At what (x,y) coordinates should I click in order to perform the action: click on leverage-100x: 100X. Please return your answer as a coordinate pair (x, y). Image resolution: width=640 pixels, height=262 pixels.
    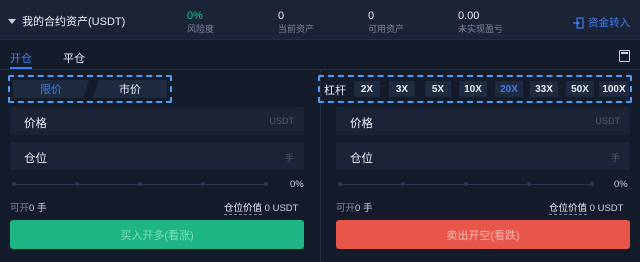
    Looking at the image, I should click on (614, 89).